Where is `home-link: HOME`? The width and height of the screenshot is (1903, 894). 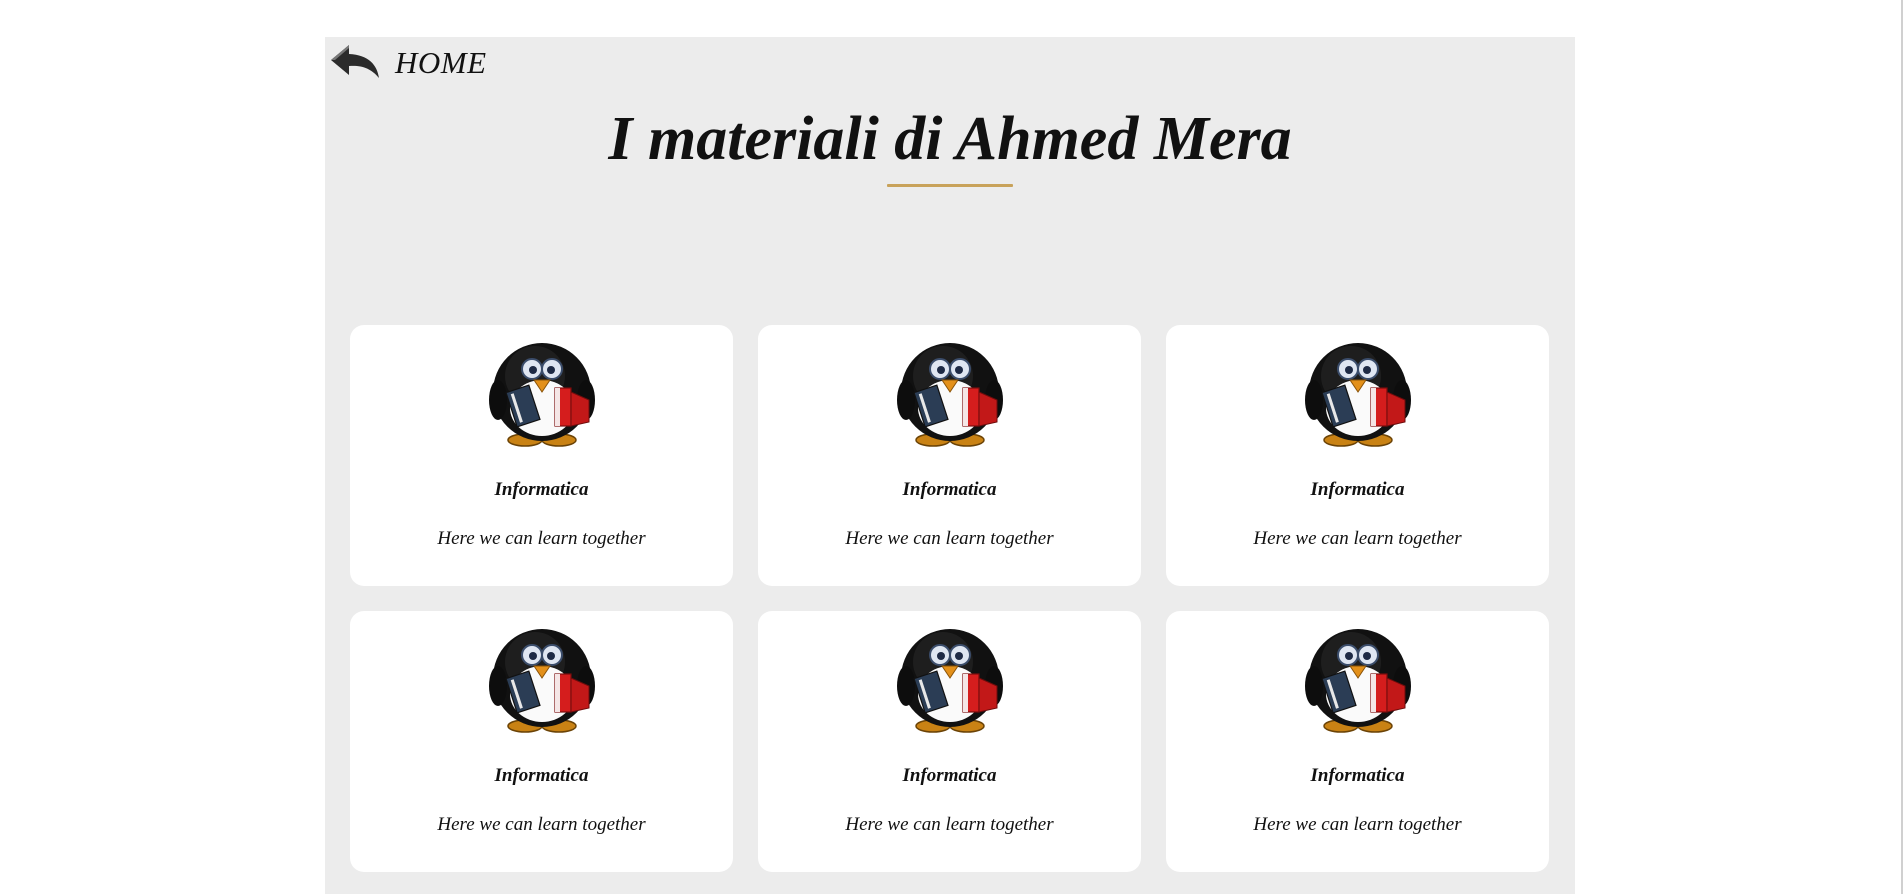 home-link: HOME is located at coordinates (408, 62).